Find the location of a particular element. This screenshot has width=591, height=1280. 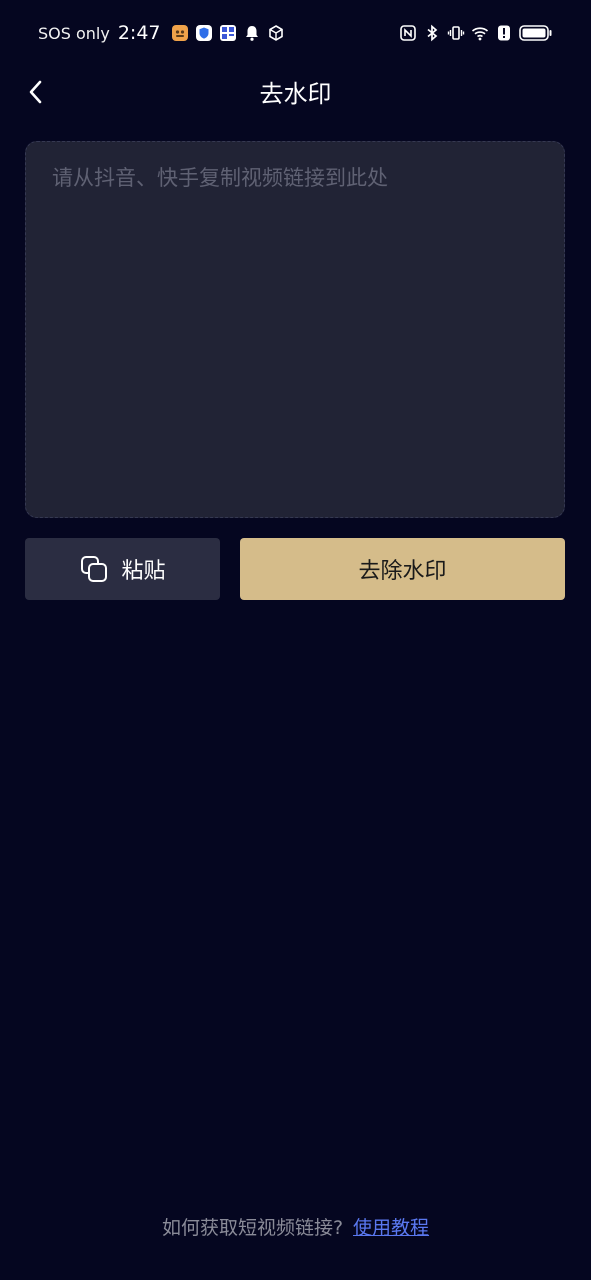

battery-icon is located at coordinates (536, 33).